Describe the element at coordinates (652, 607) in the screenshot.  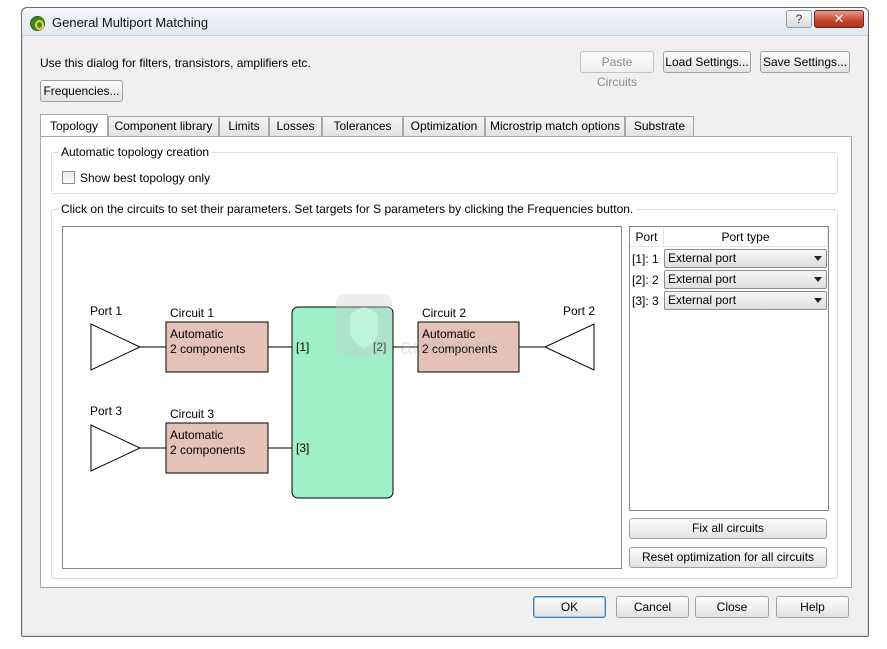
I see `cancel-button: Cancel` at that location.